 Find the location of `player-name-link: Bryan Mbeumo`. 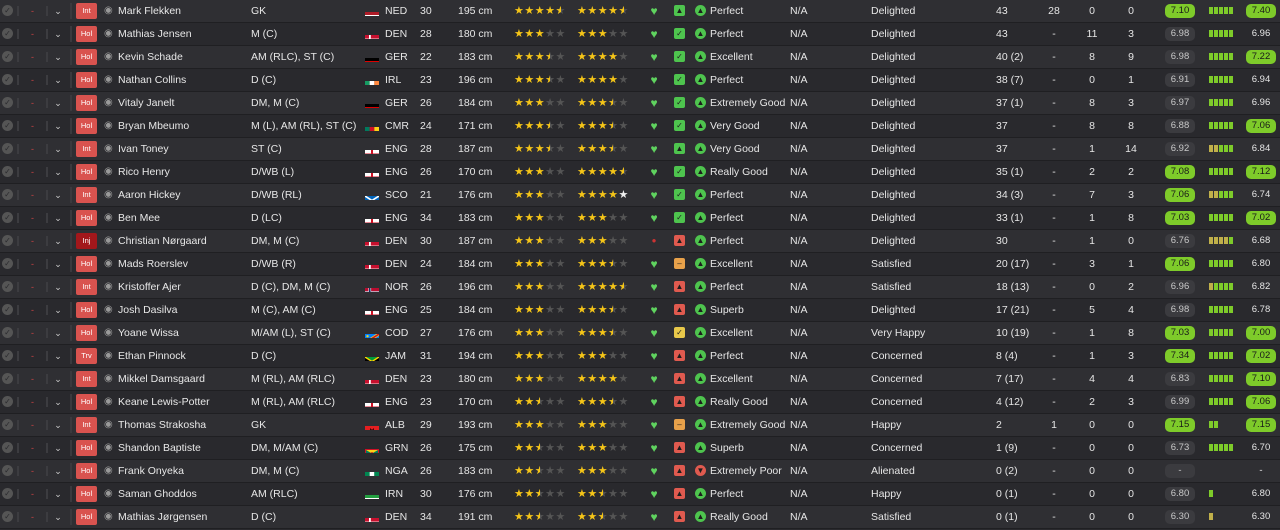

player-name-link: Bryan Mbeumo is located at coordinates (183, 126).